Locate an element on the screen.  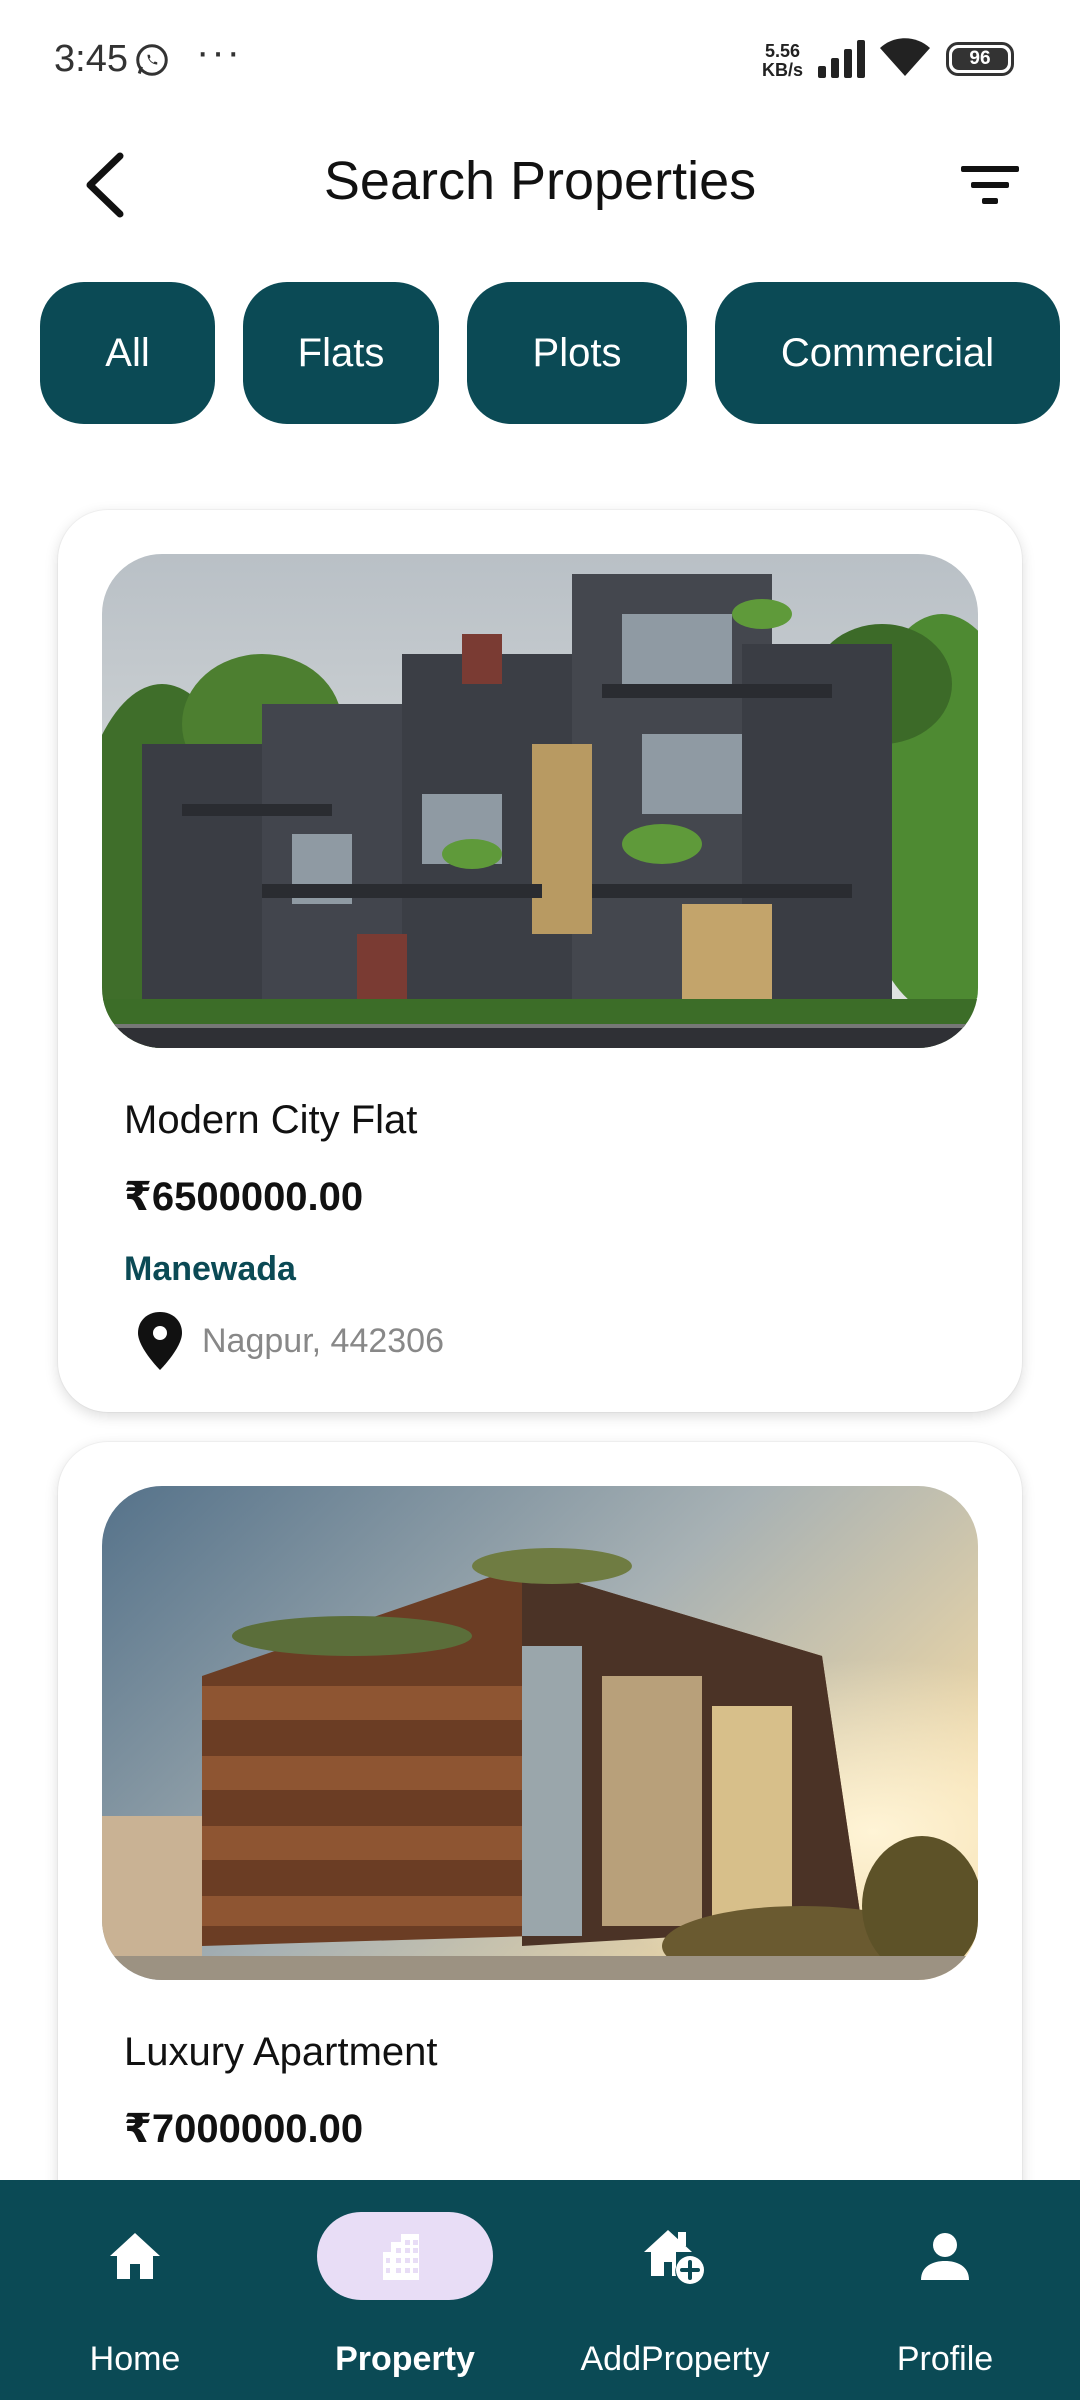
back-button is located at coordinates (105, 185).